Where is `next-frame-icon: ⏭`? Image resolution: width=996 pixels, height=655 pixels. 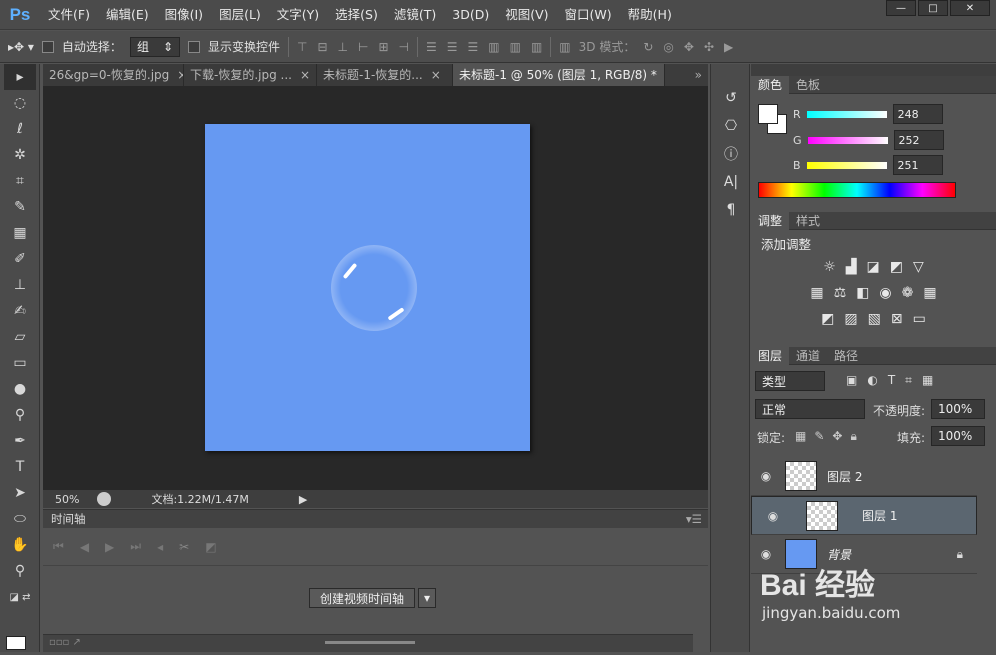
next-frame-icon: ⏭ is located at coordinates (135, 546).